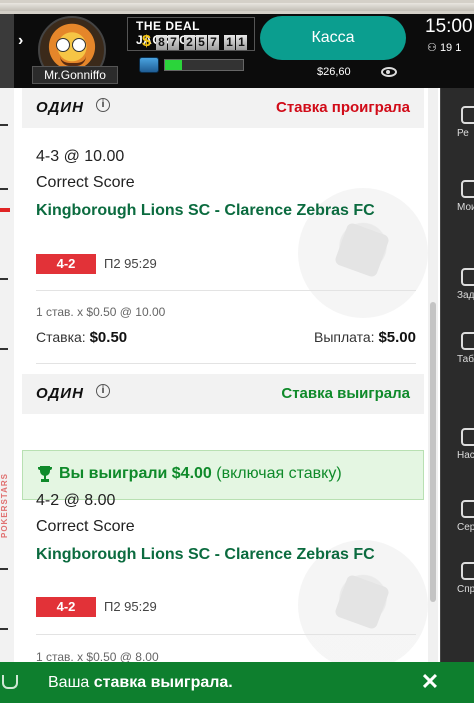  I want to click on rewards-progress-bar, so click(204, 65).